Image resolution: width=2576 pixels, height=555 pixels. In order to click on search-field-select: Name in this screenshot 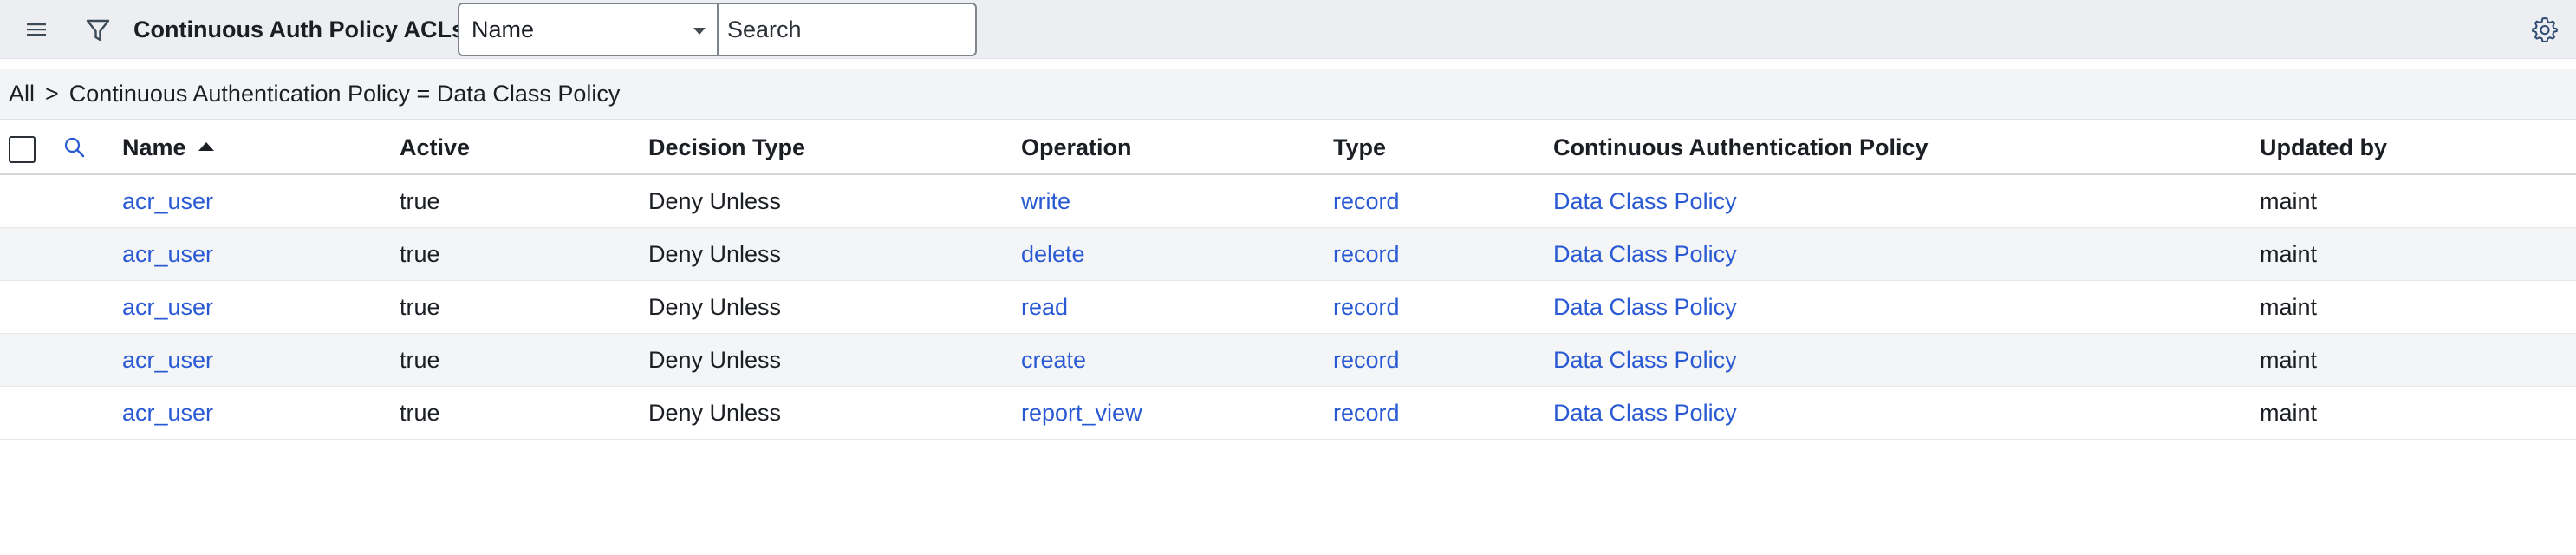, I will do `click(588, 29)`.